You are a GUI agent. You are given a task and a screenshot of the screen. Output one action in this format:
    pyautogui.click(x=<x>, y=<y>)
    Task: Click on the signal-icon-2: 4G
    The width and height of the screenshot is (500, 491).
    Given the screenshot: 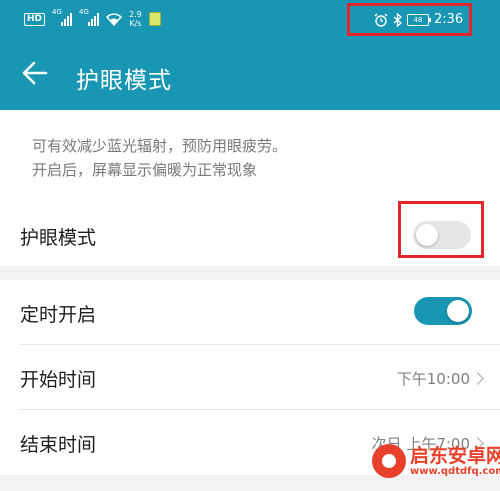 What is the action you would take?
    pyautogui.click(x=89, y=17)
    